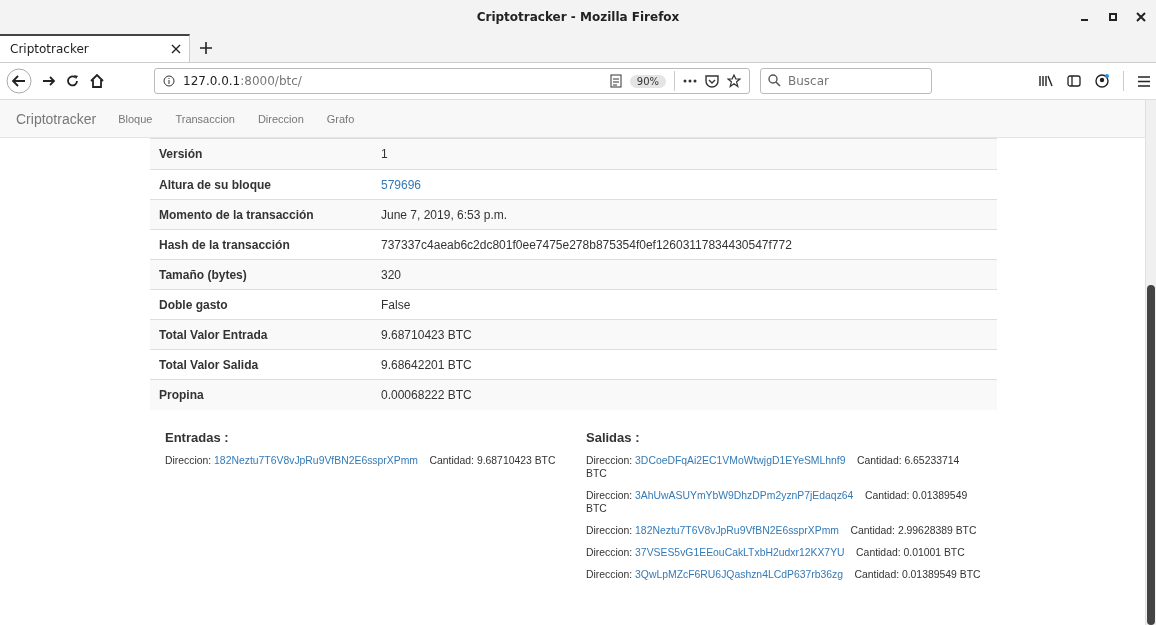 This screenshot has height=625, width=1156. What do you see at coordinates (1102, 81) in the screenshot?
I see `account-icon` at bounding box center [1102, 81].